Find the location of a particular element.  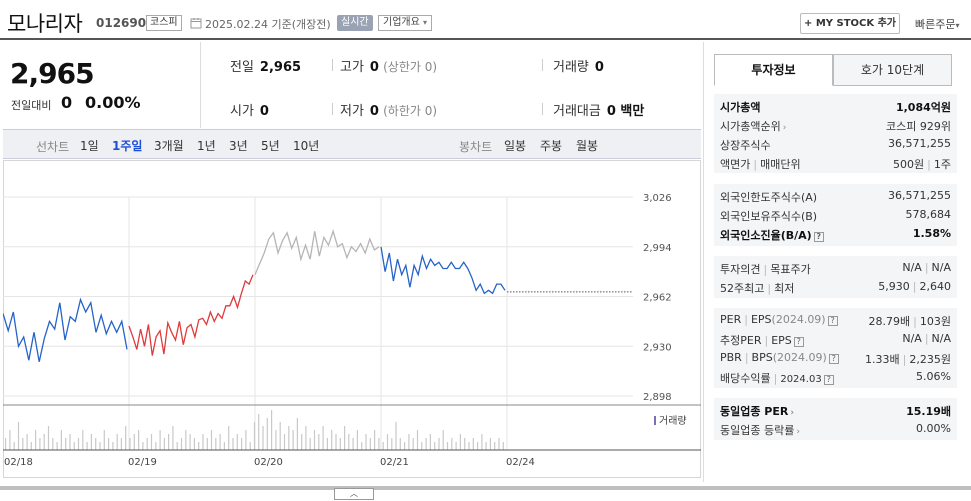

candle-tab-monthly: 월봉 is located at coordinates (587, 145).